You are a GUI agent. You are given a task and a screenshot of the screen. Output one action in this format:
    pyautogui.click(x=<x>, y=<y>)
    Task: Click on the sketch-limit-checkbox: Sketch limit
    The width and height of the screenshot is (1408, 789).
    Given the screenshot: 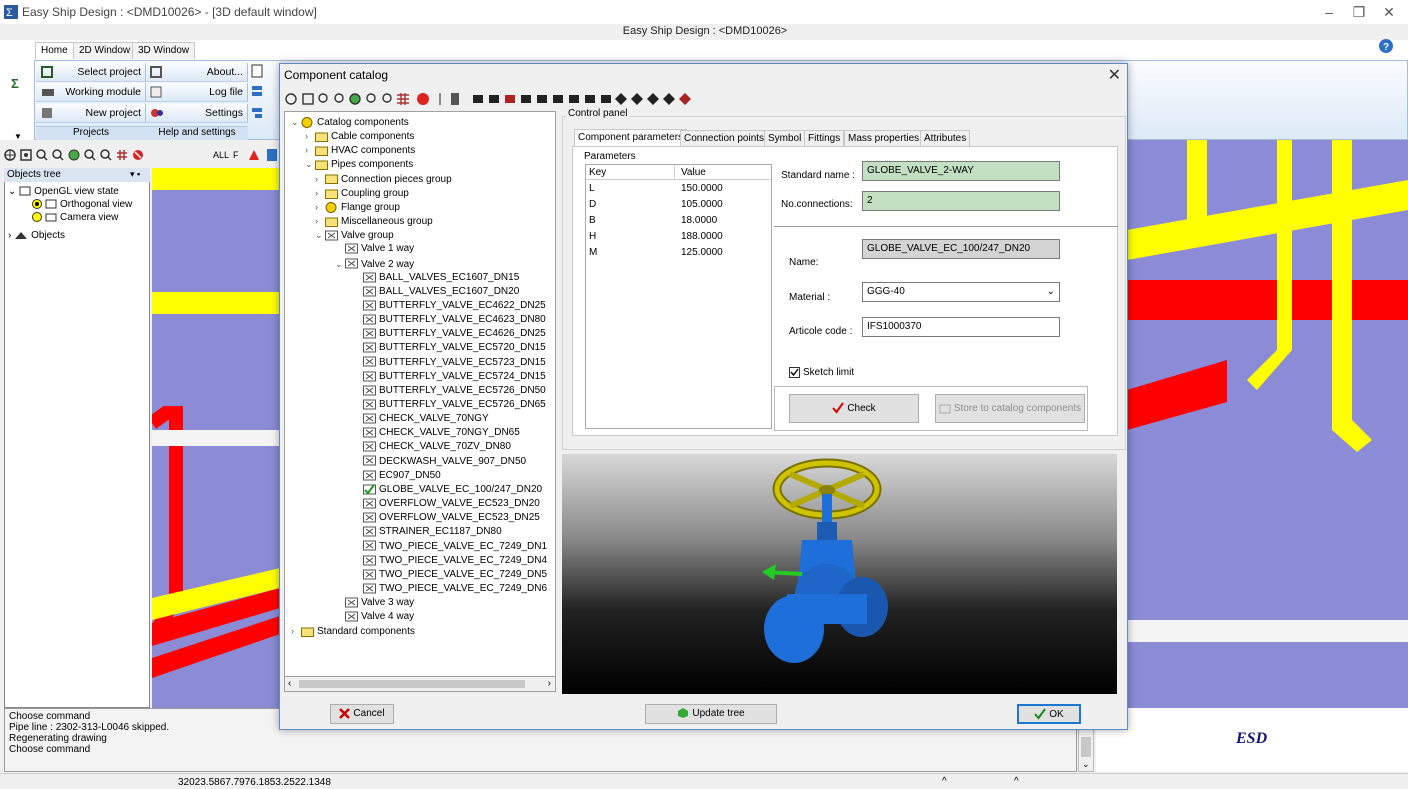 What is the action you would take?
    pyautogui.click(x=821, y=372)
    